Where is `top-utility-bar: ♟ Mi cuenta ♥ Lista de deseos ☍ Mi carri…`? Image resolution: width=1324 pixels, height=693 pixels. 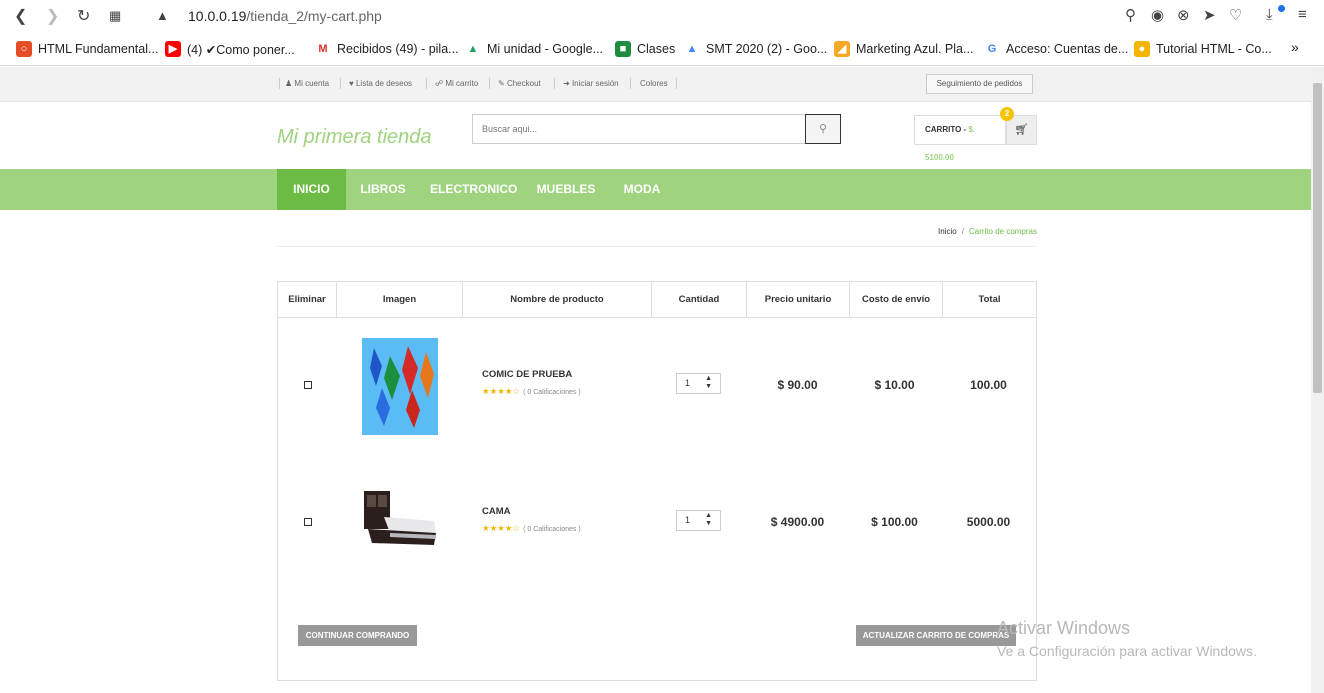 top-utility-bar: ♟ Mi cuenta ♥ Lista de deseos ☍ Mi carri… is located at coordinates (655, 84).